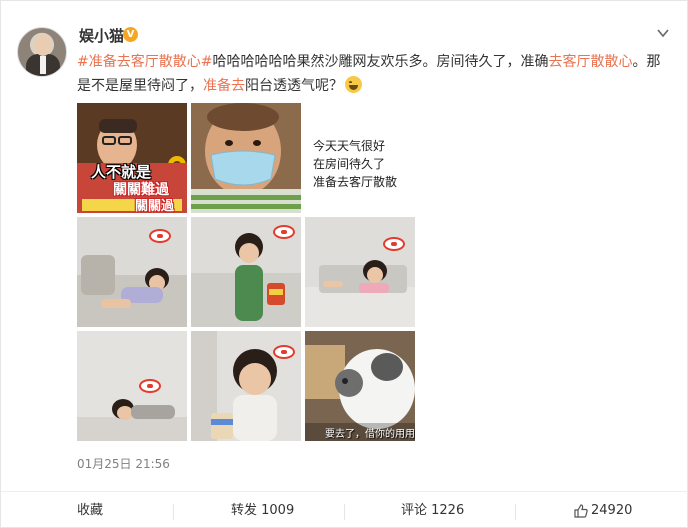 This screenshot has height=528, width=688. What do you see at coordinates (380, 62) in the screenshot?
I see `post-text-segment: 哈哈哈哈哈哈果然沙雕网友欢乐多。房间待久了，准确` at bounding box center [380, 62].